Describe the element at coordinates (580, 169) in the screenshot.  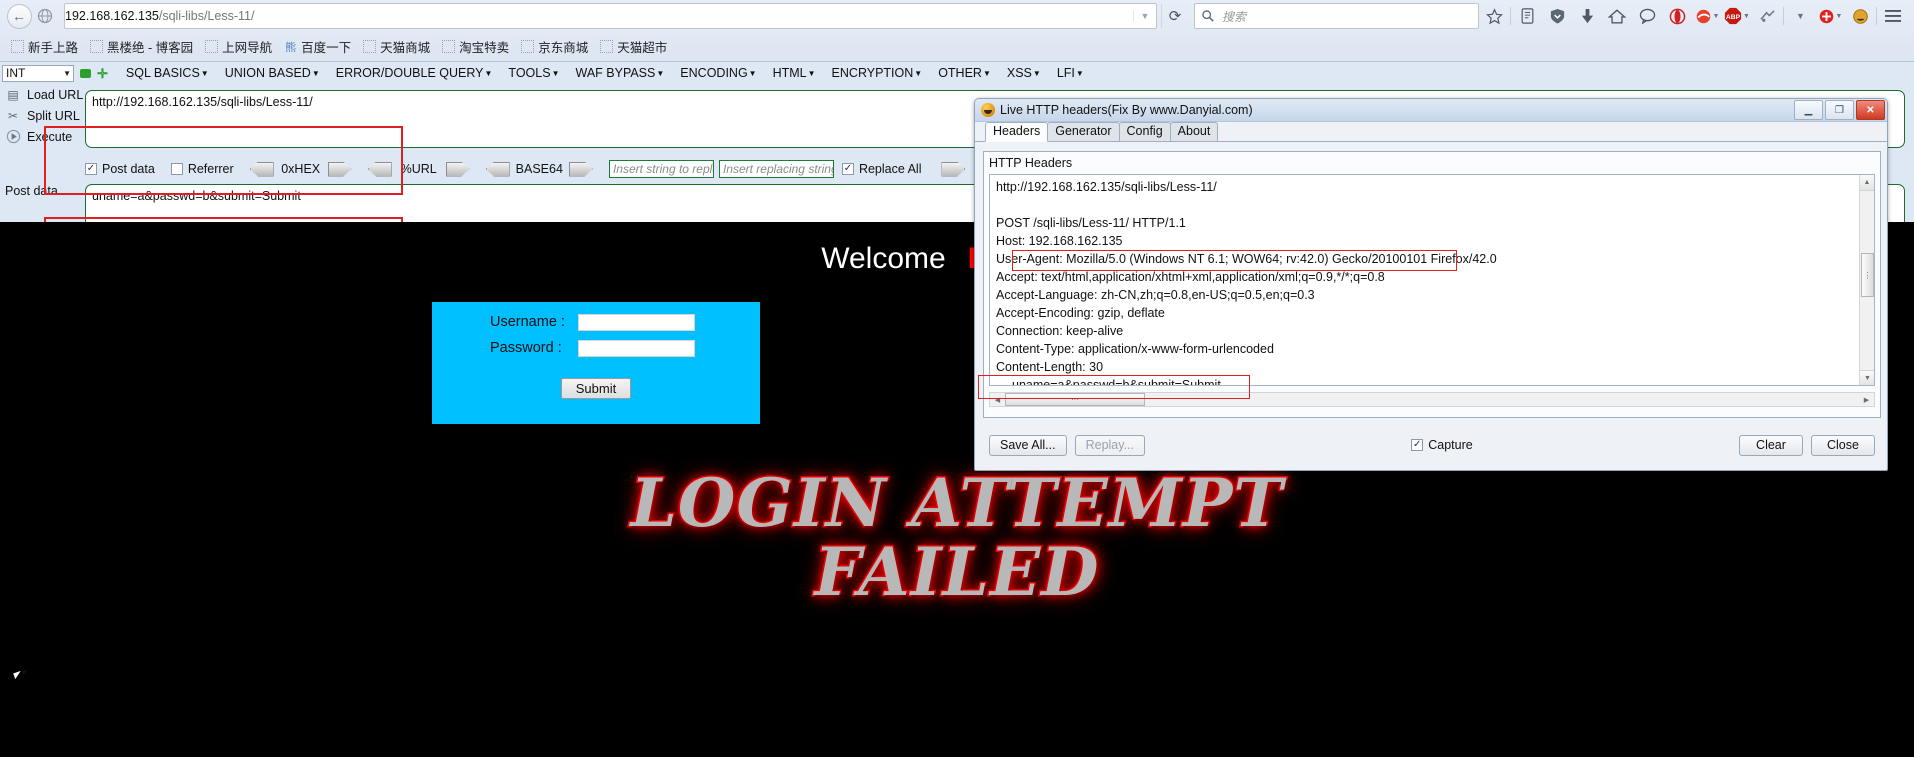
I see `base64-encode-arrow-icon` at that location.